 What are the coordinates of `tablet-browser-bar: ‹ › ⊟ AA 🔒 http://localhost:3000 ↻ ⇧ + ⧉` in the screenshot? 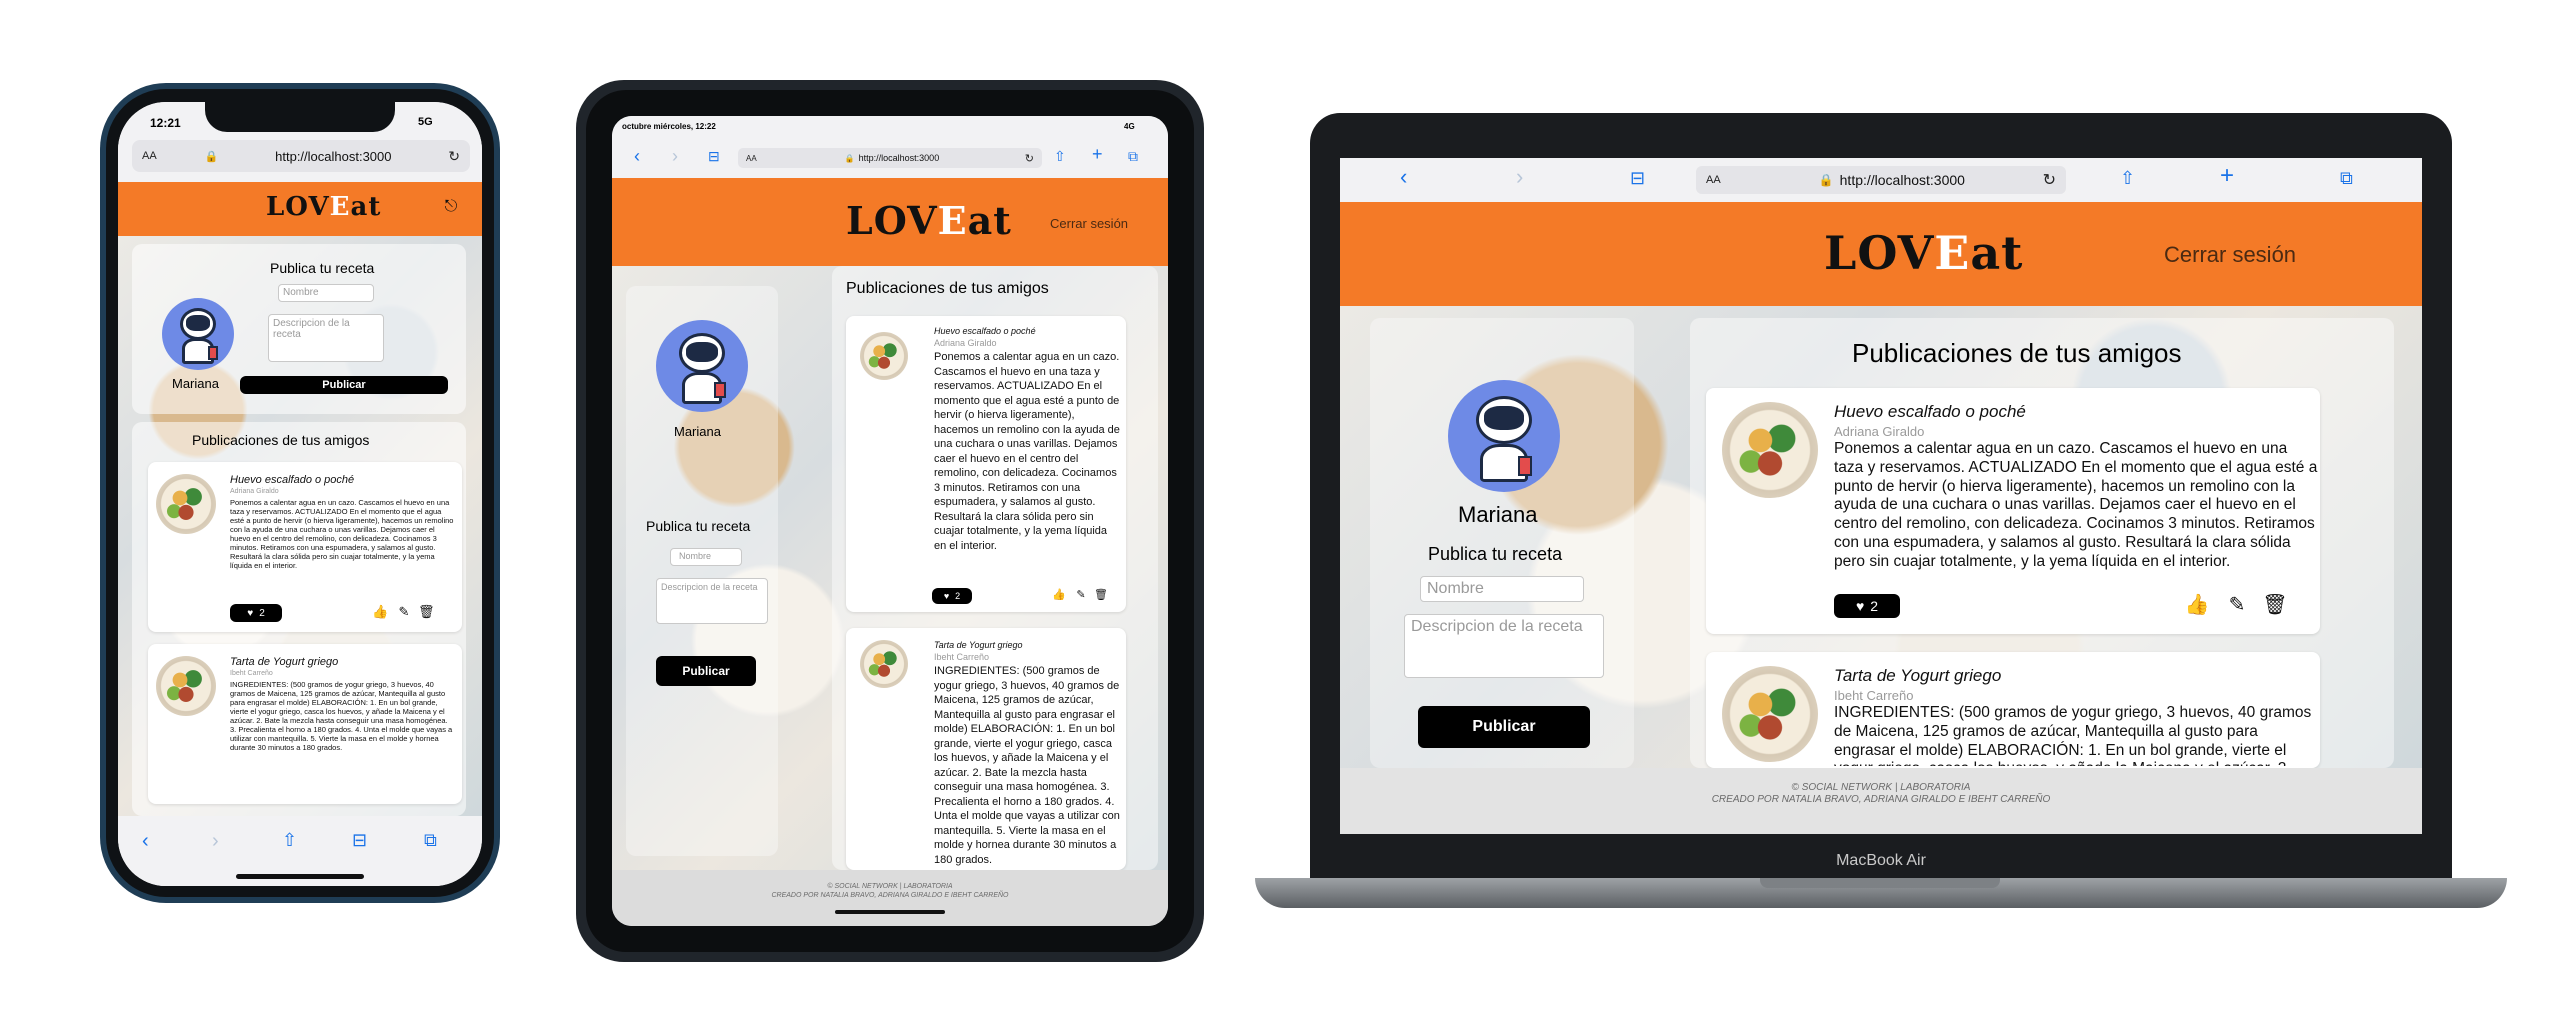 It's located at (890, 158).